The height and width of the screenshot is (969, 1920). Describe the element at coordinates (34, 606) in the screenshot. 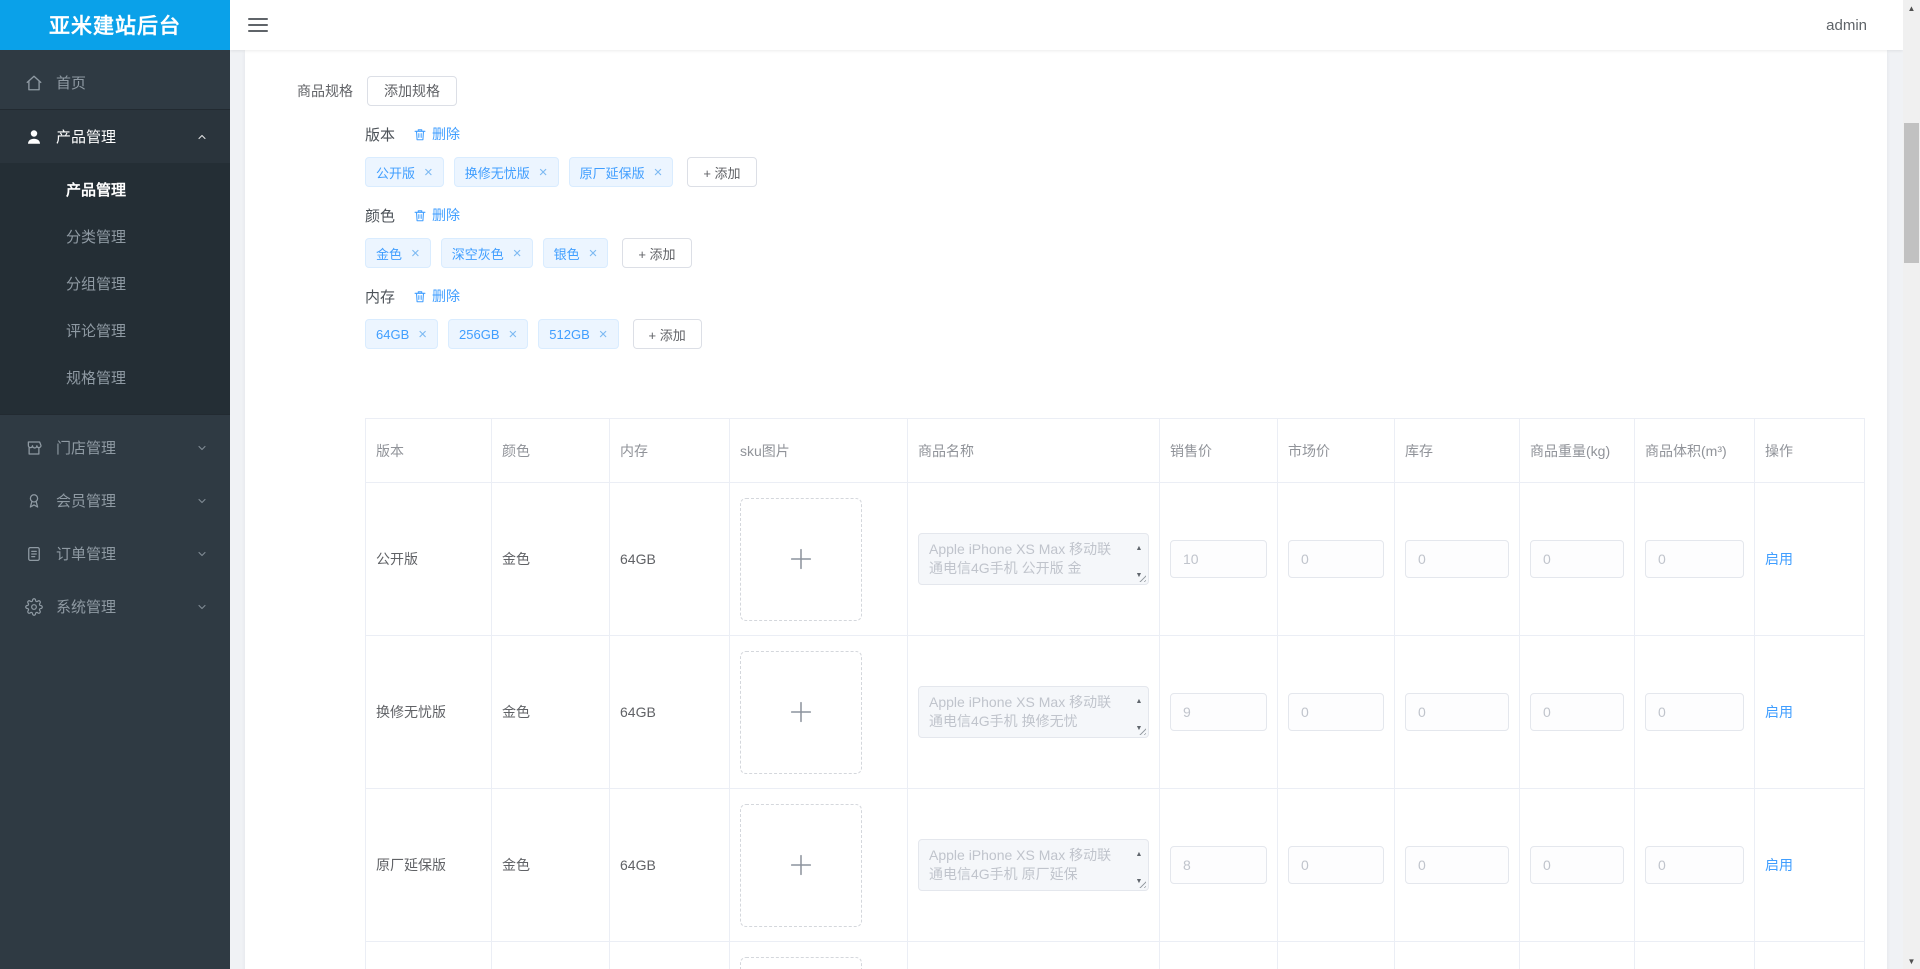

I see `gear-icon` at that location.